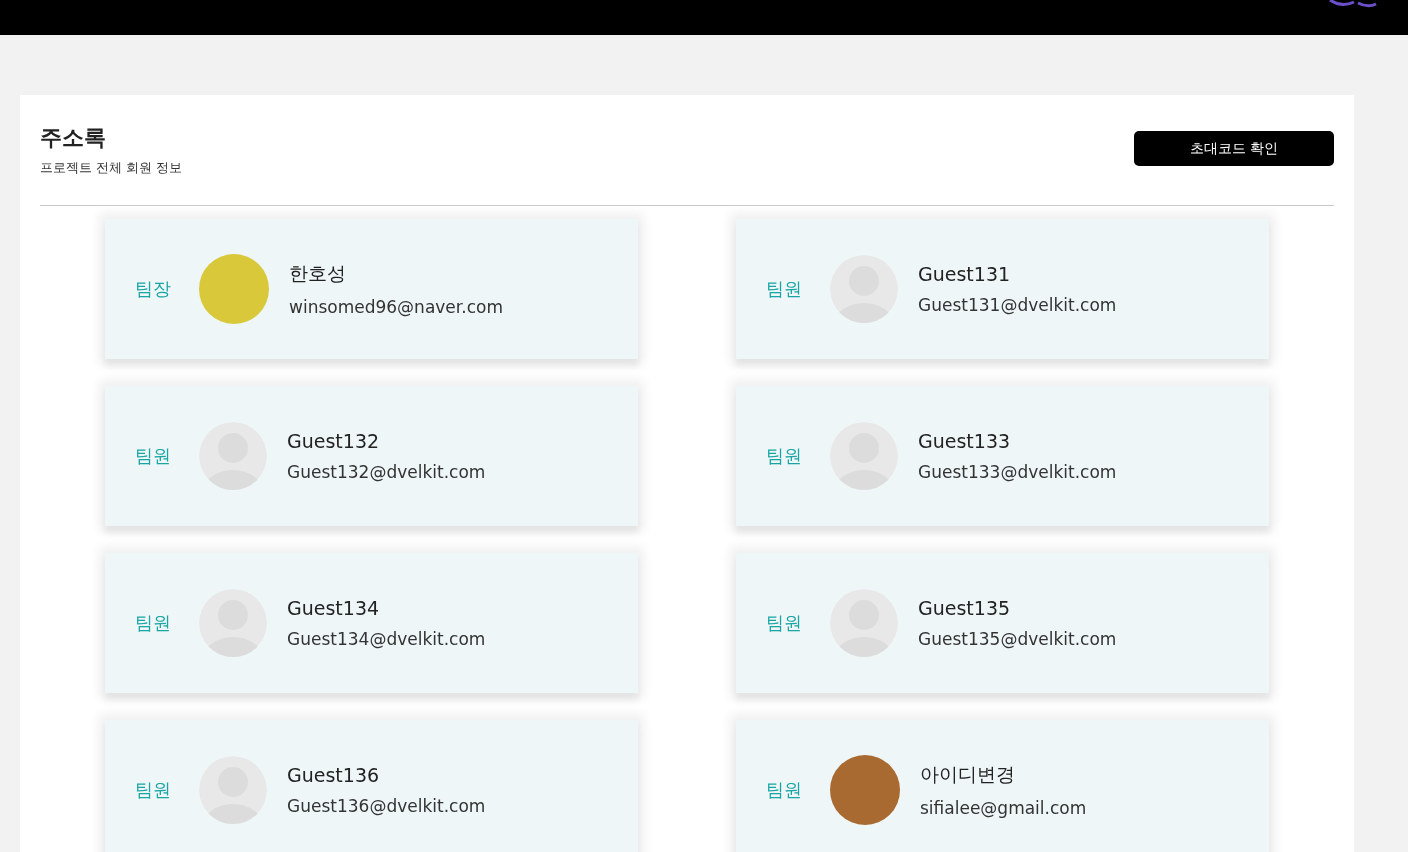 The width and height of the screenshot is (1408, 852). I want to click on member-name: Guest134, so click(334, 608).